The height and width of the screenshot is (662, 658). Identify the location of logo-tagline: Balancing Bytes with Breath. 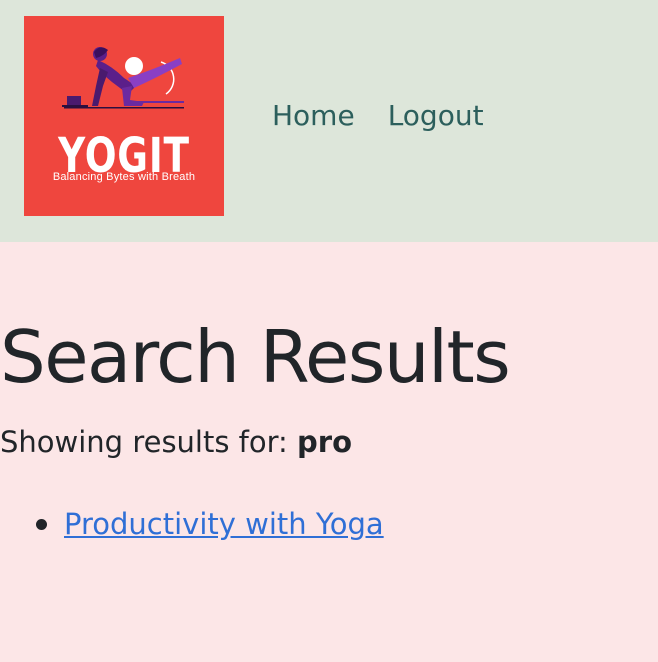
(124, 177).